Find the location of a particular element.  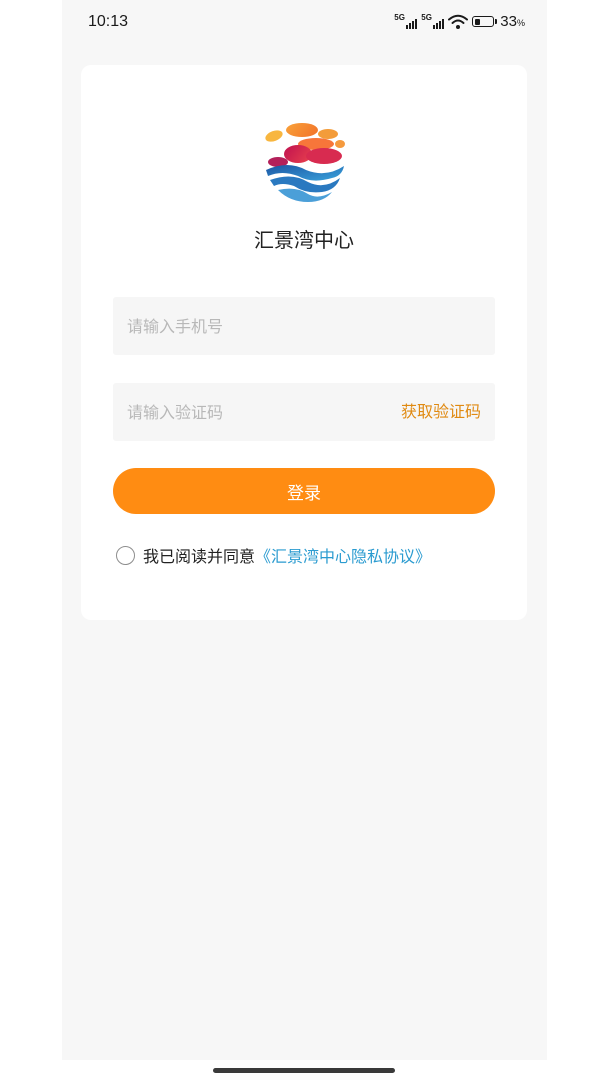

agreement-row: 我已阅读并同意 《汇景湾中心隐私协议》 is located at coordinates (273, 555).